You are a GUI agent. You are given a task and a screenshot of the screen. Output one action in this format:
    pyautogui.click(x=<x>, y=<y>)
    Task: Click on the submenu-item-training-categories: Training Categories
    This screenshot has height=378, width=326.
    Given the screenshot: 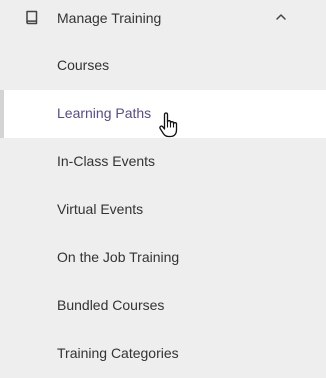 What is the action you would take?
    pyautogui.click(x=163, y=354)
    